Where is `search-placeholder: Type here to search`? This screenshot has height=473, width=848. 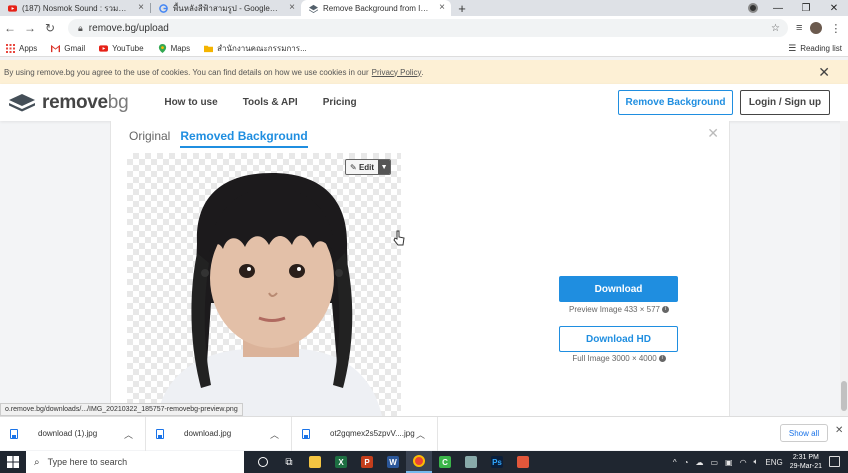
search-placeholder: Type here to search is located at coordinates (87, 462).